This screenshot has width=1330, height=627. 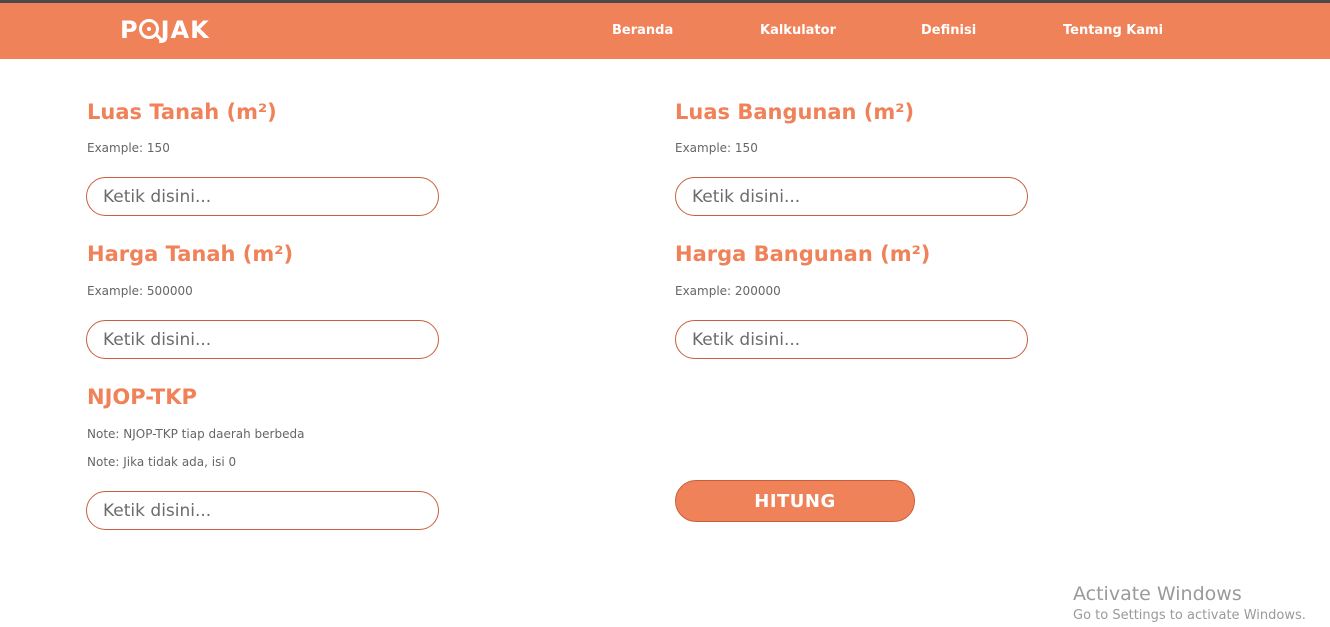 What do you see at coordinates (851, 196) in the screenshot?
I see `luas-bangunan-input` at bounding box center [851, 196].